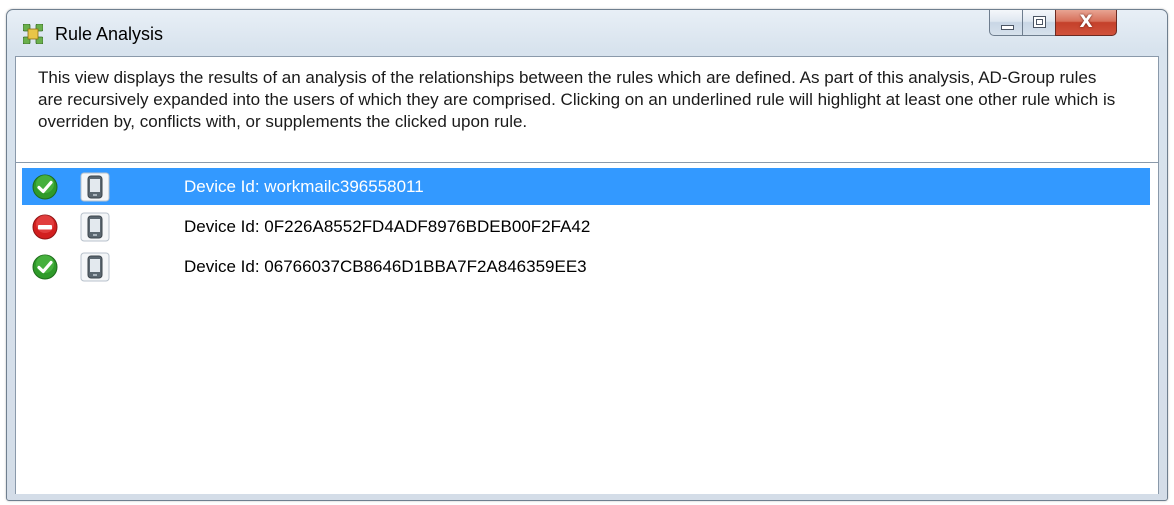 This screenshot has height=505, width=1174. What do you see at coordinates (109, 34) in the screenshot?
I see `window-title: Rule Analysis` at bounding box center [109, 34].